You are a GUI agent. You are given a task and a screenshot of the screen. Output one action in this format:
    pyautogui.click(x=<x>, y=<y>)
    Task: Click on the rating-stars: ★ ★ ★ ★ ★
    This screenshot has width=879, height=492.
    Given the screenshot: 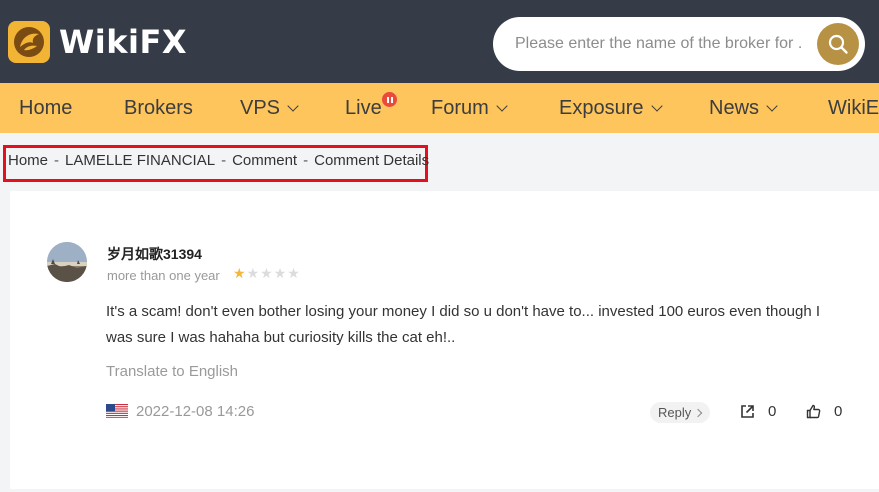 What is the action you would take?
    pyautogui.click(x=267, y=274)
    